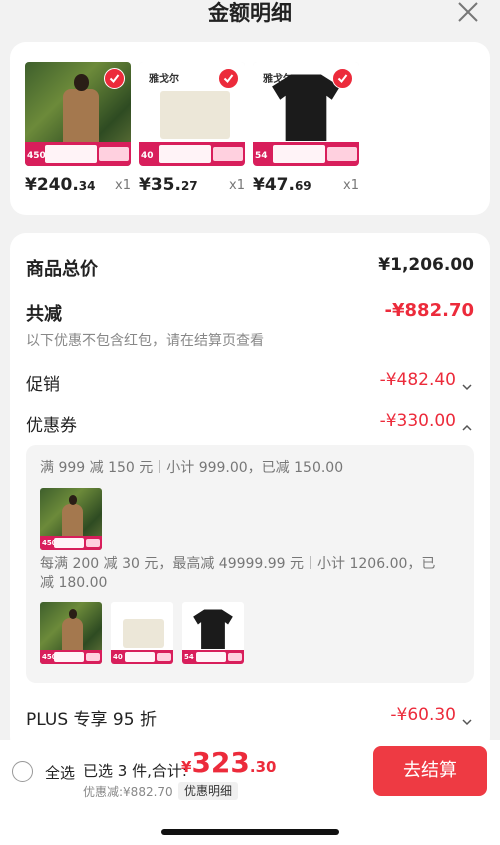 This screenshot has height=845, width=500. What do you see at coordinates (423, 715) in the screenshot?
I see `plus-value: -¥60.30` at bounding box center [423, 715].